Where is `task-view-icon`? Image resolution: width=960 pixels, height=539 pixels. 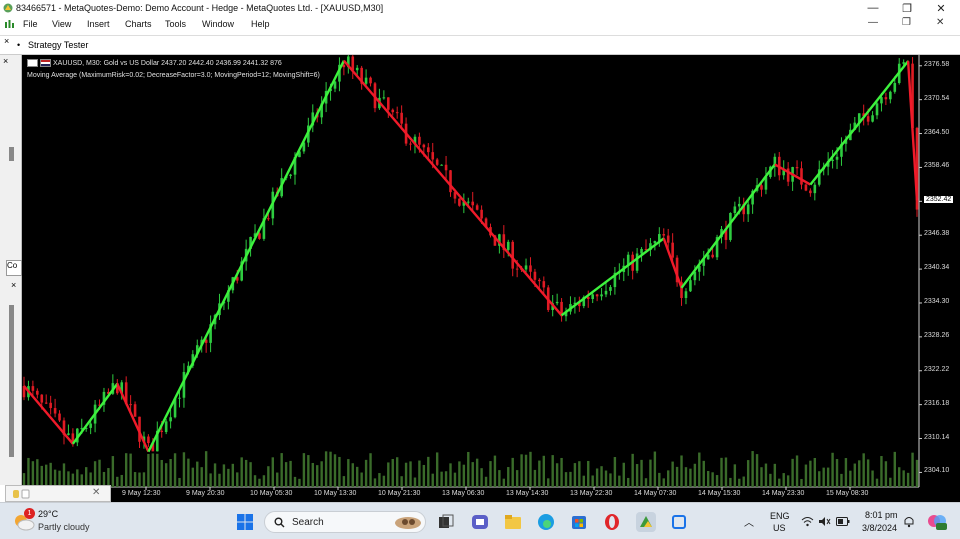
task-view-icon is located at coordinates (446, 522).